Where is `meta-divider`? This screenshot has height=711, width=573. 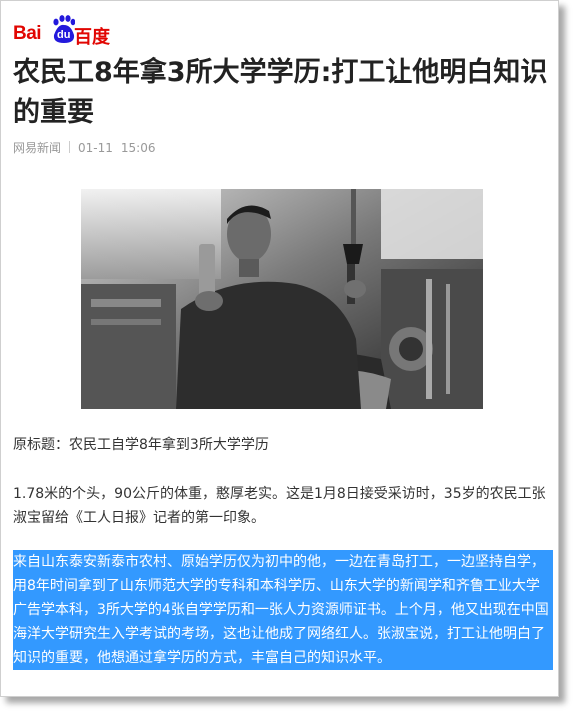 meta-divider is located at coordinates (70, 147).